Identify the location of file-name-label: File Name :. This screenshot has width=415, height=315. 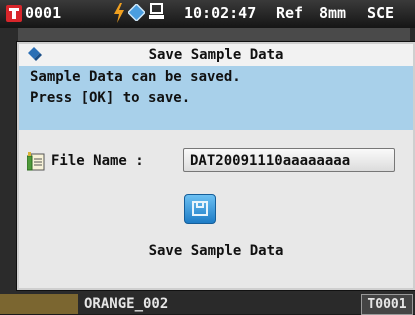
(97, 161).